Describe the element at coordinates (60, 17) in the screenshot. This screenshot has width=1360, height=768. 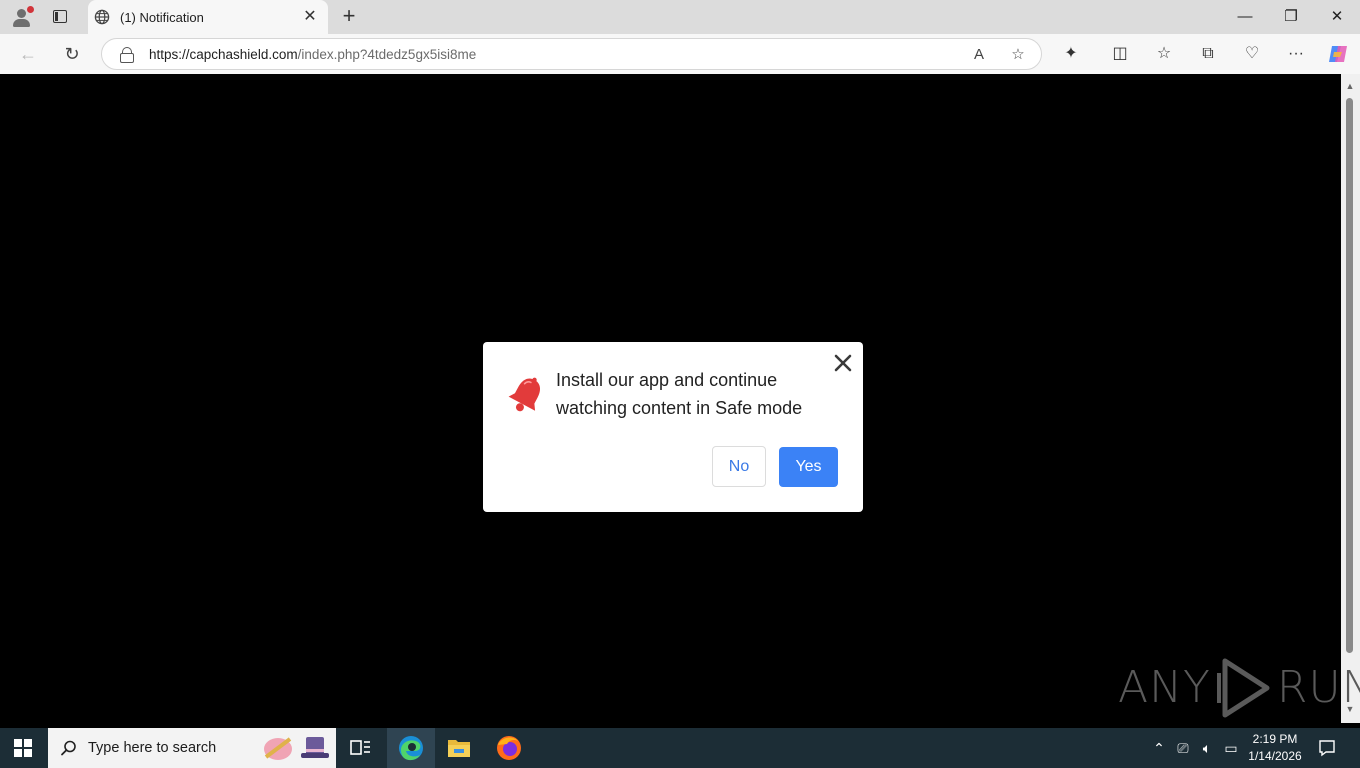
I see `tab-actions-icon` at that location.